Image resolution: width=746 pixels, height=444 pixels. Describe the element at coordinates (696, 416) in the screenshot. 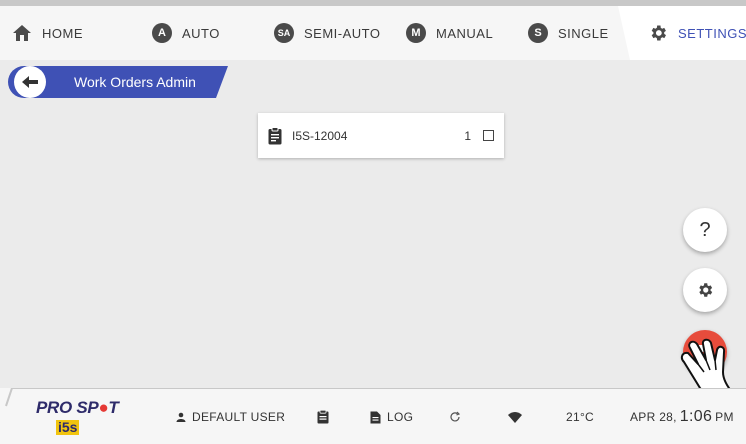

I see `time-value: 1:06` at that location.